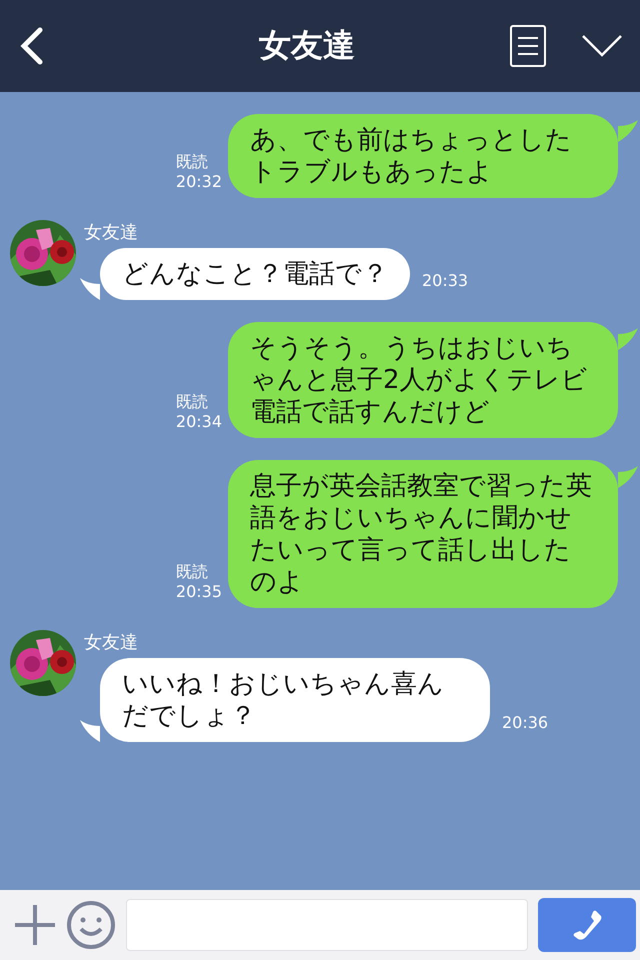  Describe the element at coordinates (35, 925) in the screenshot. I see `plus-icon` at that location.